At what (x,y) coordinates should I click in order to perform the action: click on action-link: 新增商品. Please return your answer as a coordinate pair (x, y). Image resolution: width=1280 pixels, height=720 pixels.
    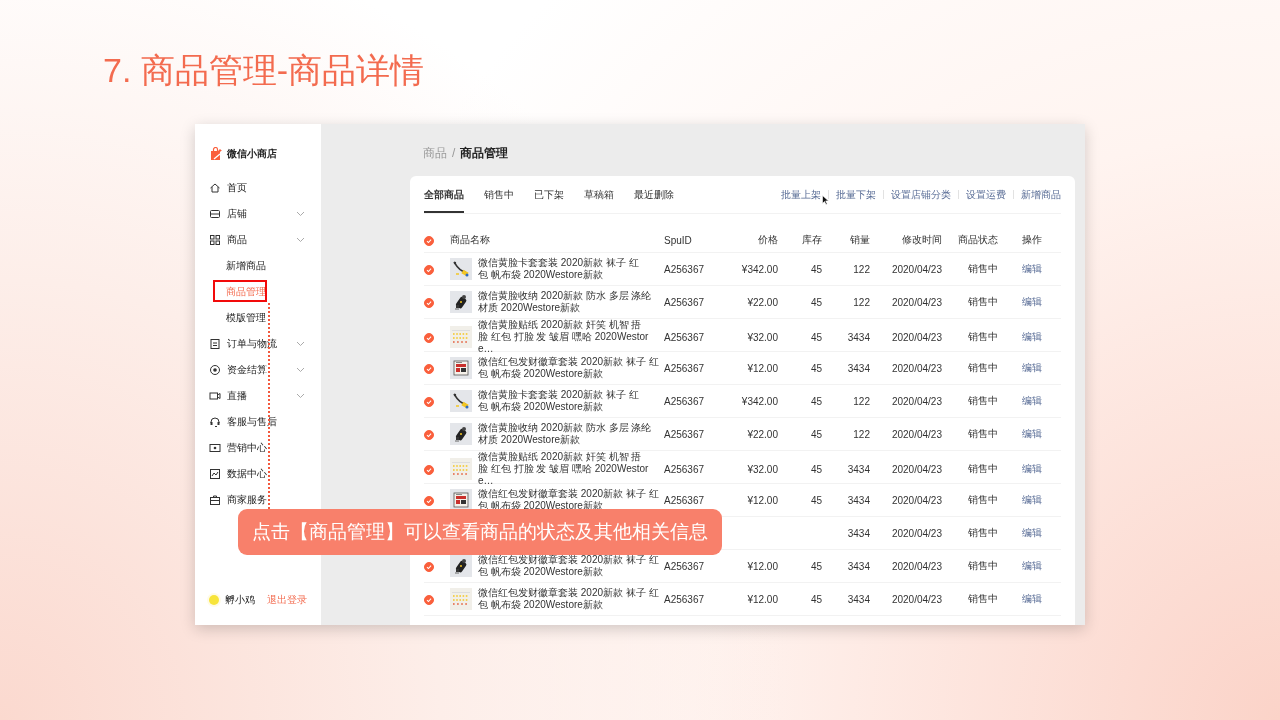
    Looking at the image, I should click on (1041, 194).